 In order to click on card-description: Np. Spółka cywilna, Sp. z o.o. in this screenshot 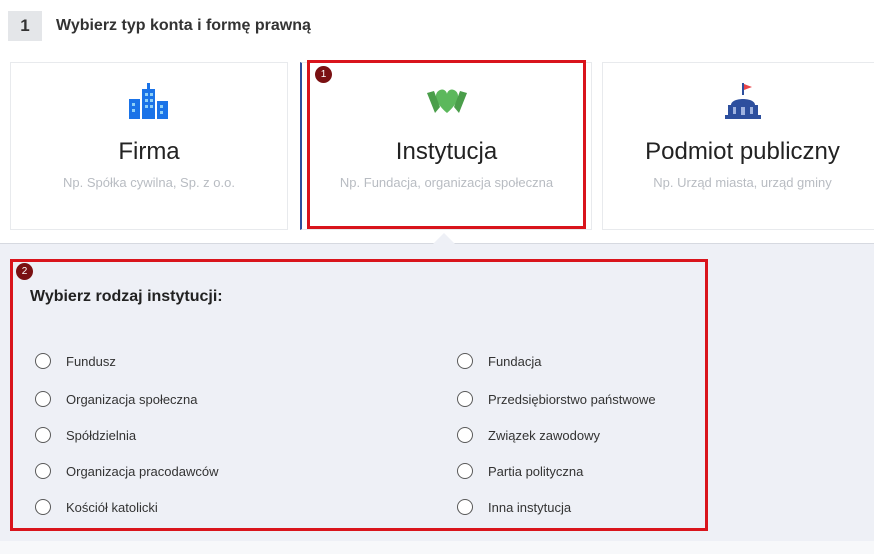, I will do `click(149, 182)`.